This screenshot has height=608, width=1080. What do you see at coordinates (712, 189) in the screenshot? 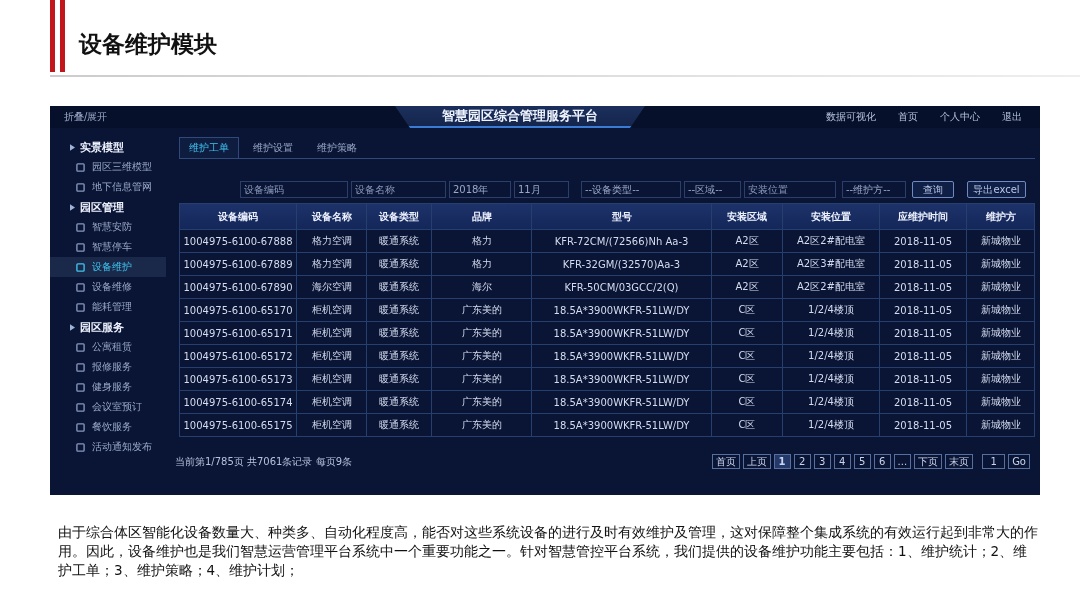
I see `select-field: --区域--` at bounding box center [712, 189].